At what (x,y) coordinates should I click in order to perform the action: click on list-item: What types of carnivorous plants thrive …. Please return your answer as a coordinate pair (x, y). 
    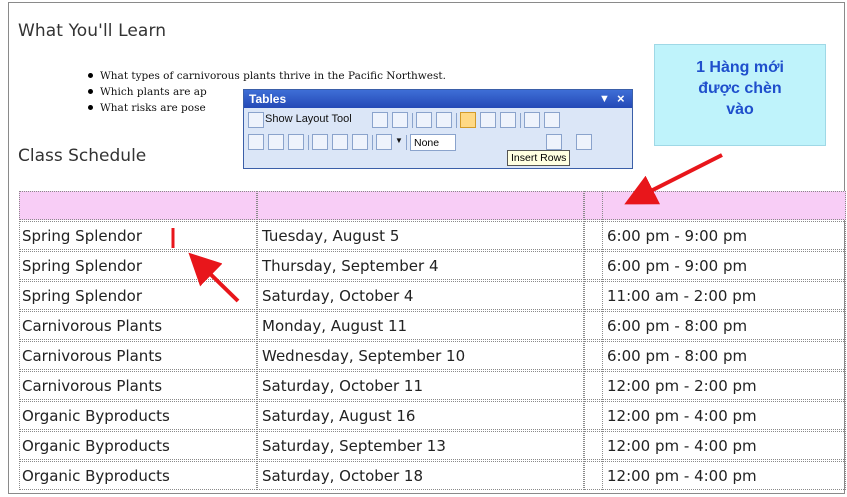
    Looking at the image, I should click on (267, 76).